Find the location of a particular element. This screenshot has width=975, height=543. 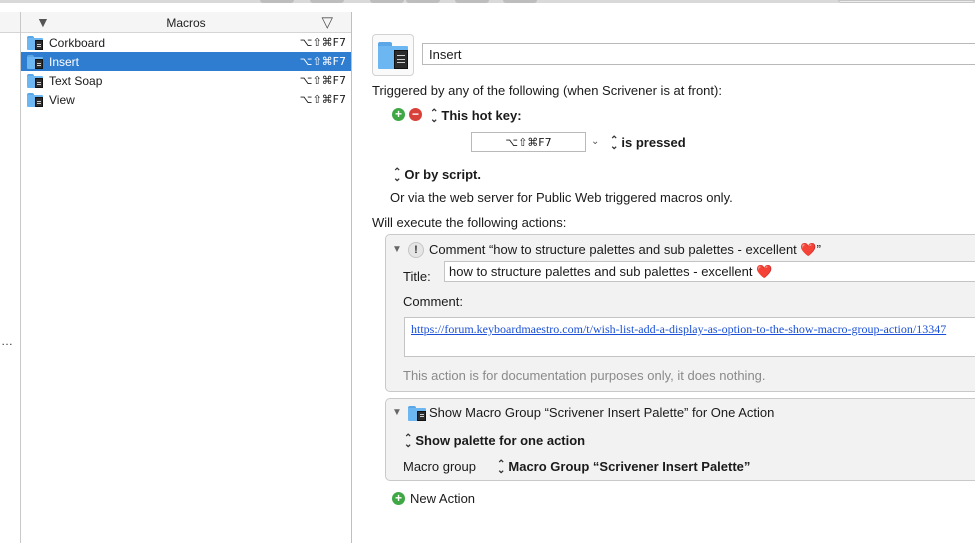

toolbar is located at coordinates (487, 1).